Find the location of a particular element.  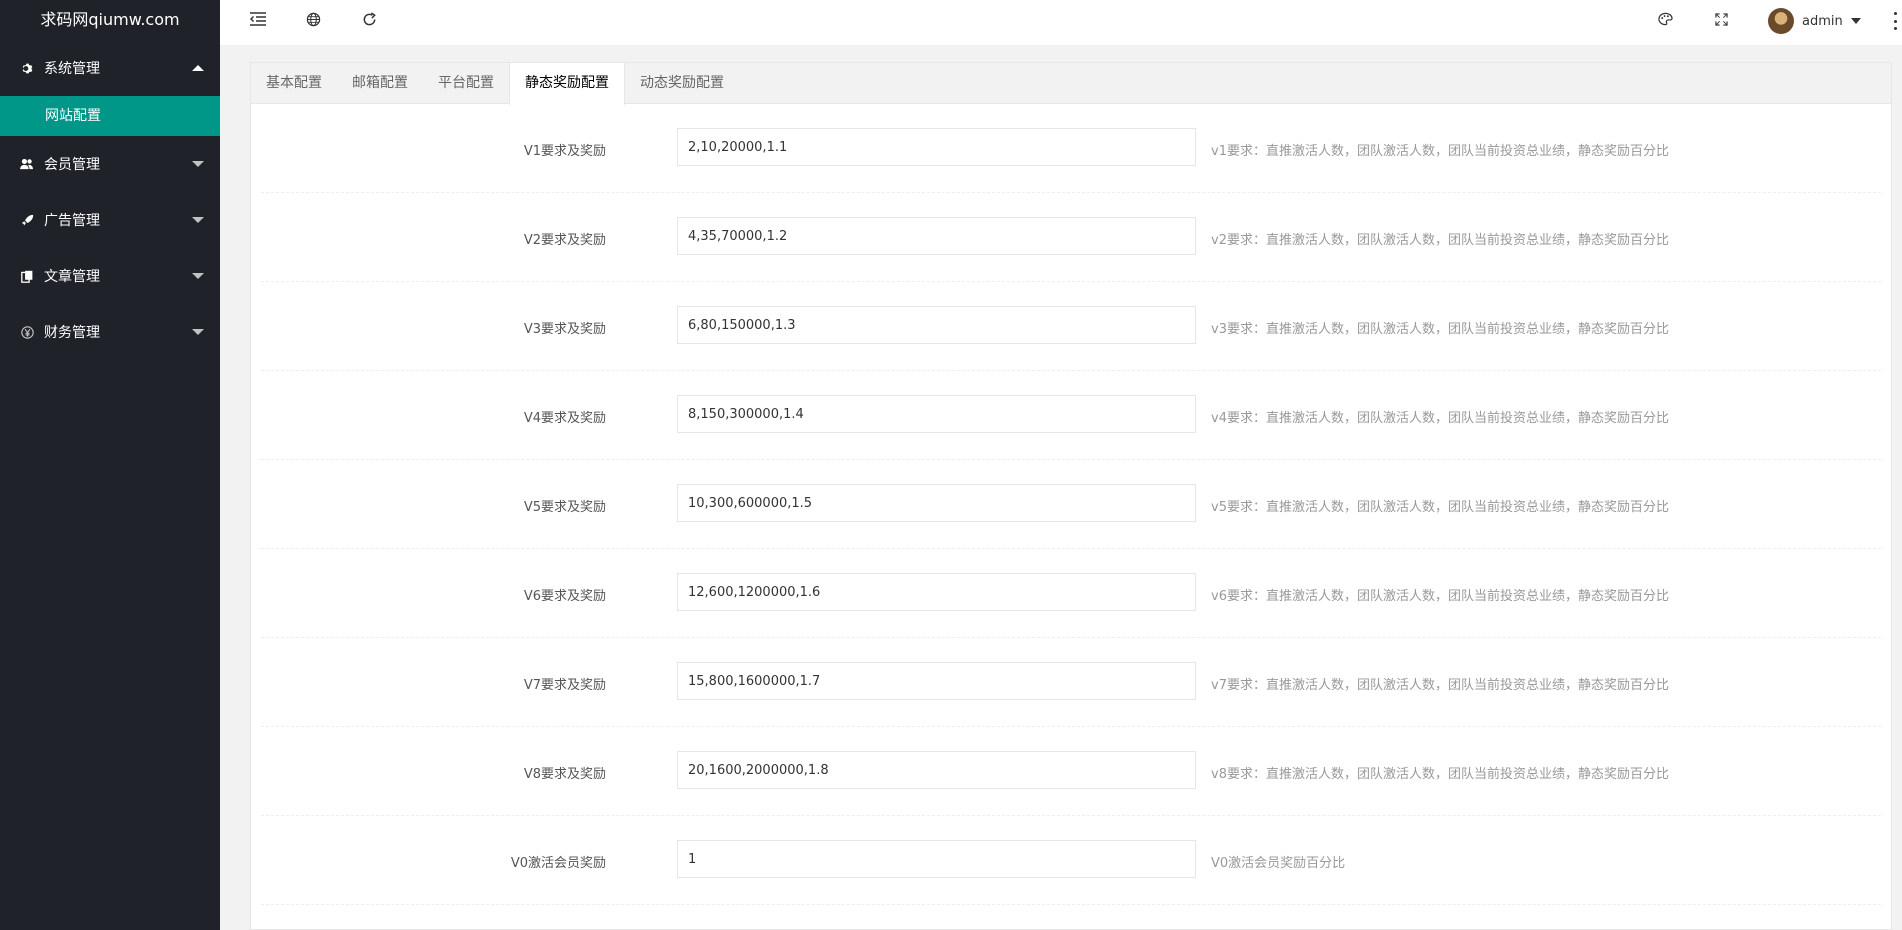

nav-group-system: 系统管理 网站配置 is located at coordinates (110, 88).